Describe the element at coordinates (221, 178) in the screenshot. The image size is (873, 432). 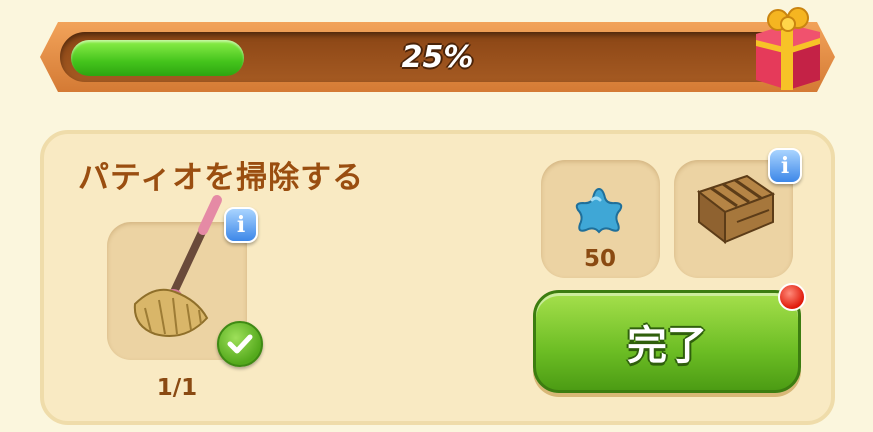
I see `quest-title: パティオを掃除する` at that location.